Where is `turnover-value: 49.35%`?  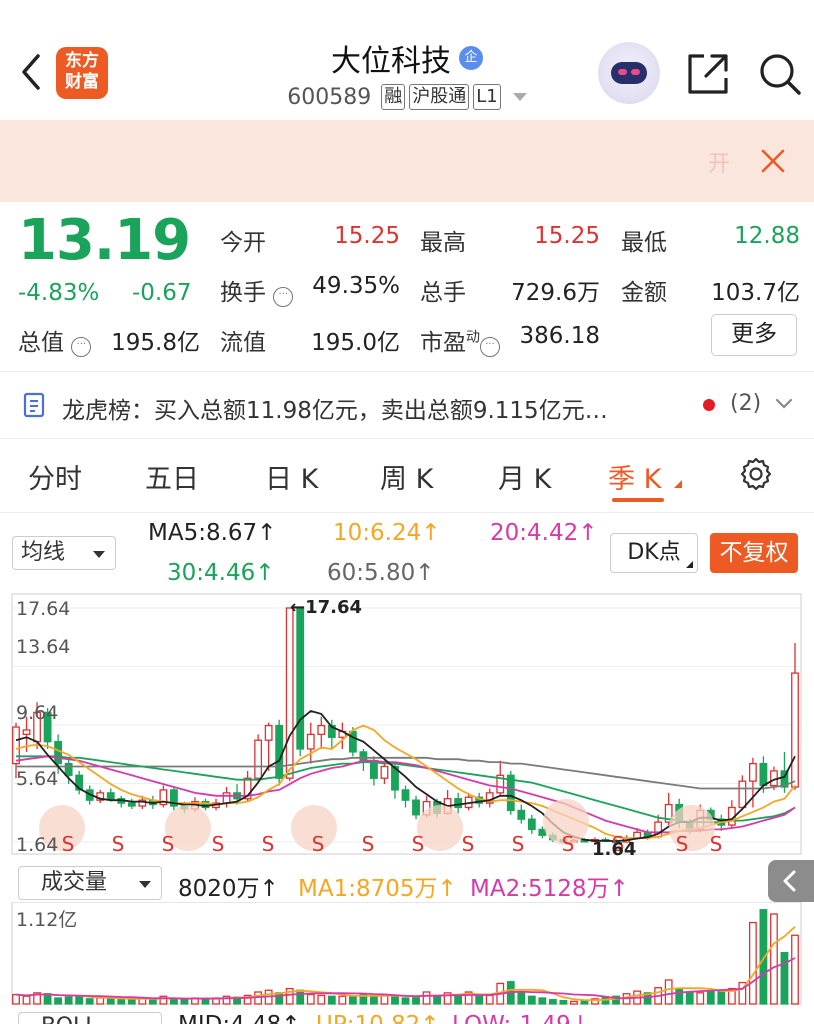 turnover-value: 49.35% is located at coordinates (356, 286).